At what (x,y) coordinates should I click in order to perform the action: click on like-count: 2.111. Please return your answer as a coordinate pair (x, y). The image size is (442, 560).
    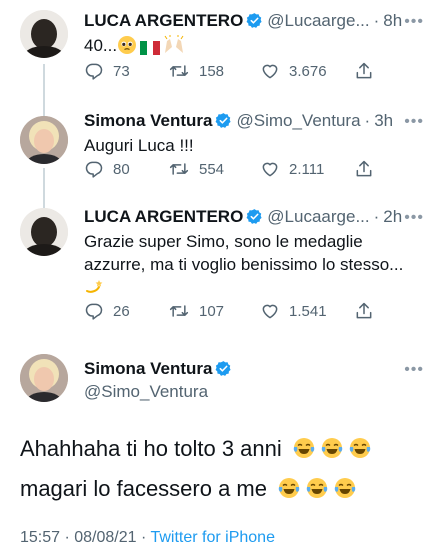
    Looking at the image, I should click on (307, 169).